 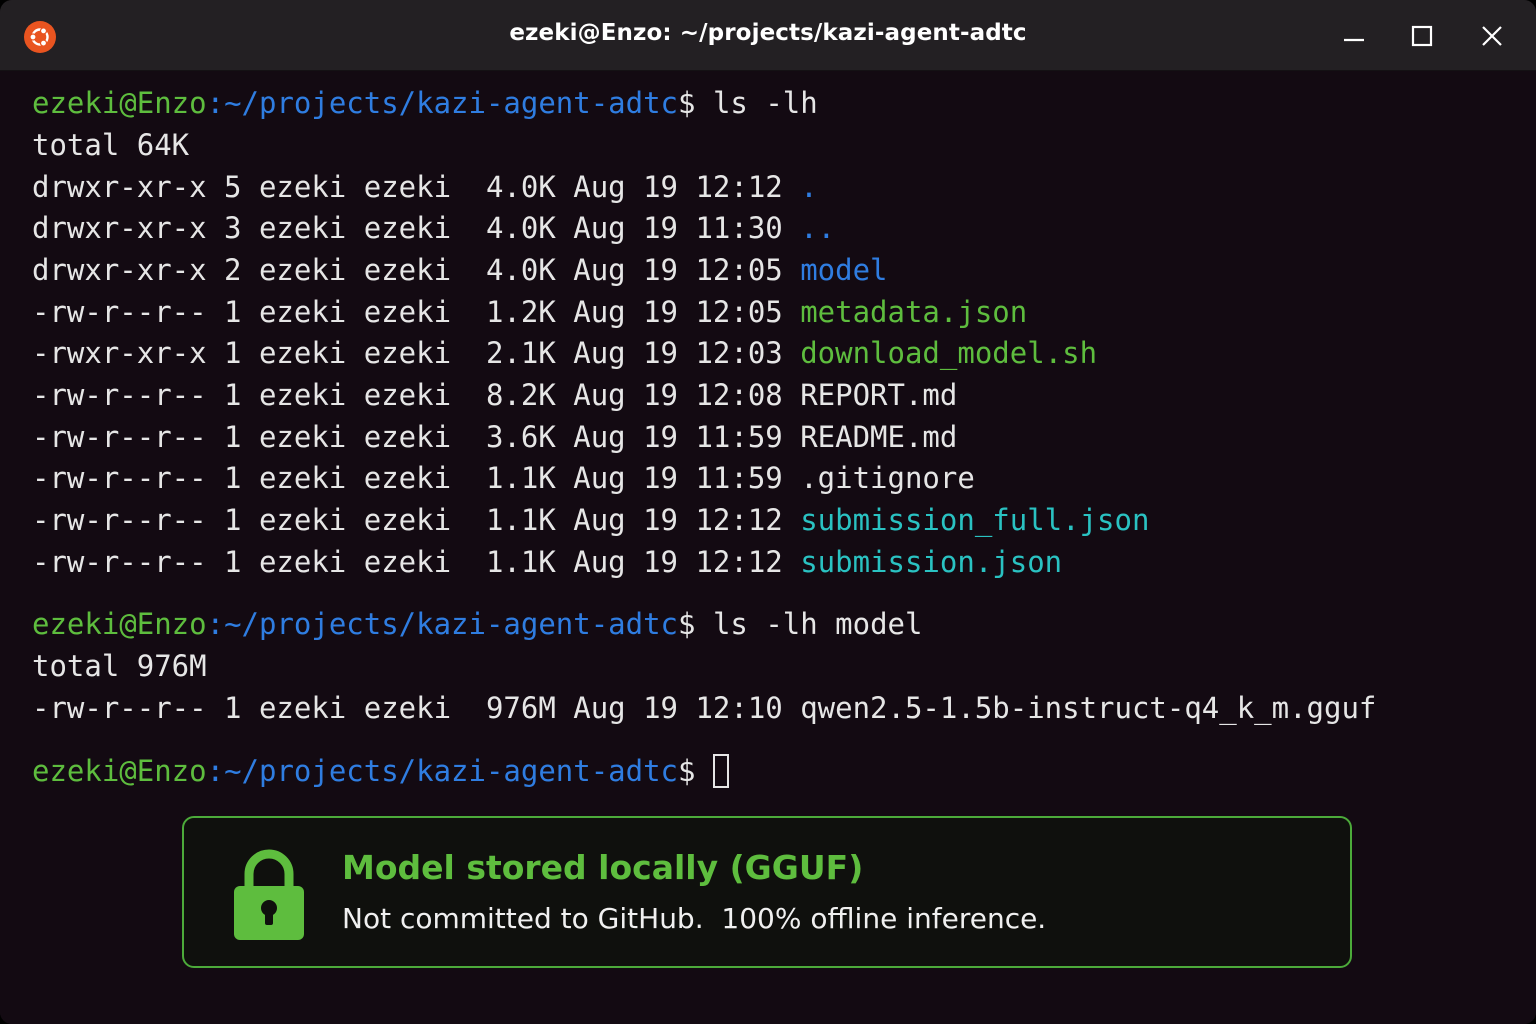 I want to click on file-name: submission.json, so click(x=931, y=562).